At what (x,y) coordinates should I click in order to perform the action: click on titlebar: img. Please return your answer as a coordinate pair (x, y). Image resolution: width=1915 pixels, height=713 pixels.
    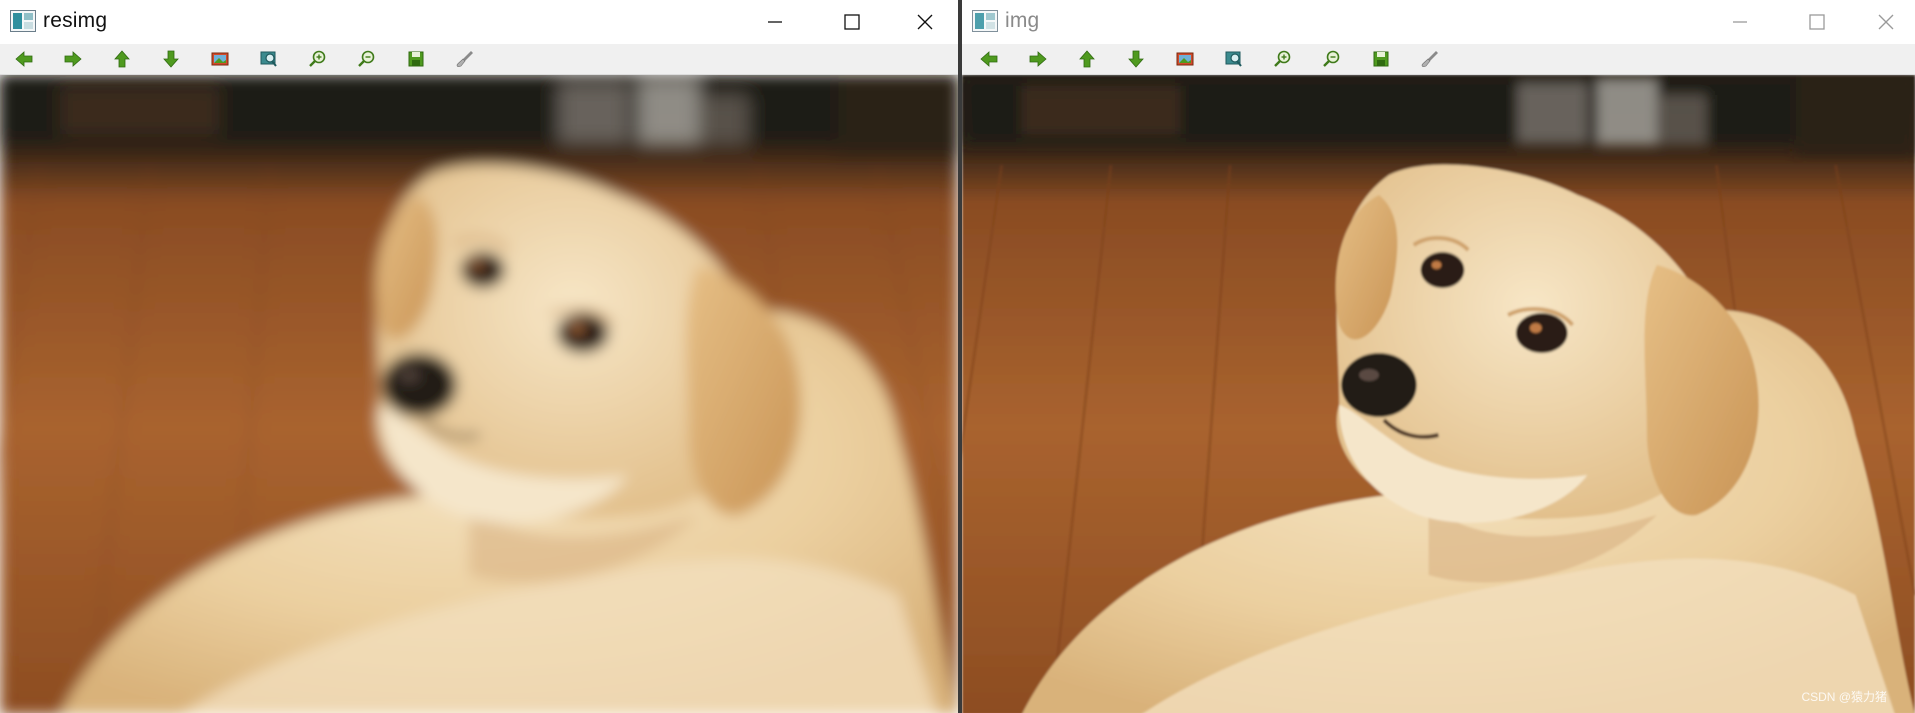
    Looking at the image, I should click on (1438, 22).